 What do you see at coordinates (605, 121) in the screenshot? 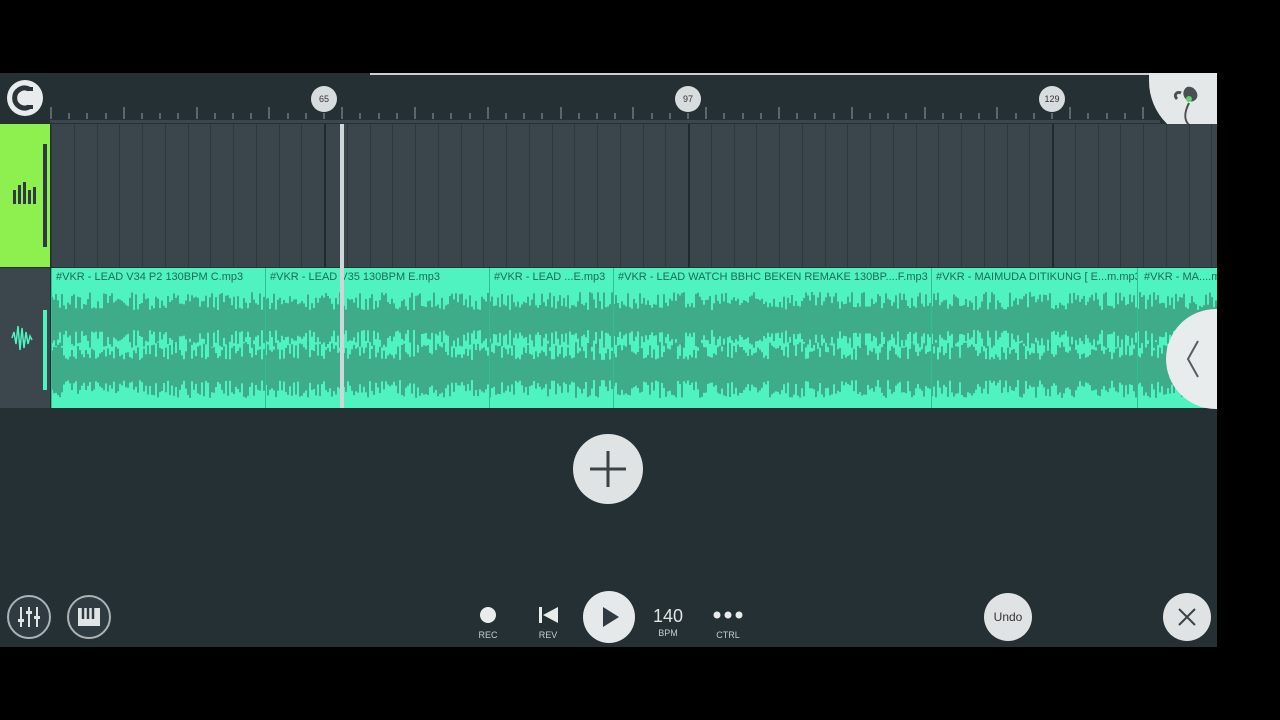
I see `ruler-baseline` at bounding box center [605, 121].